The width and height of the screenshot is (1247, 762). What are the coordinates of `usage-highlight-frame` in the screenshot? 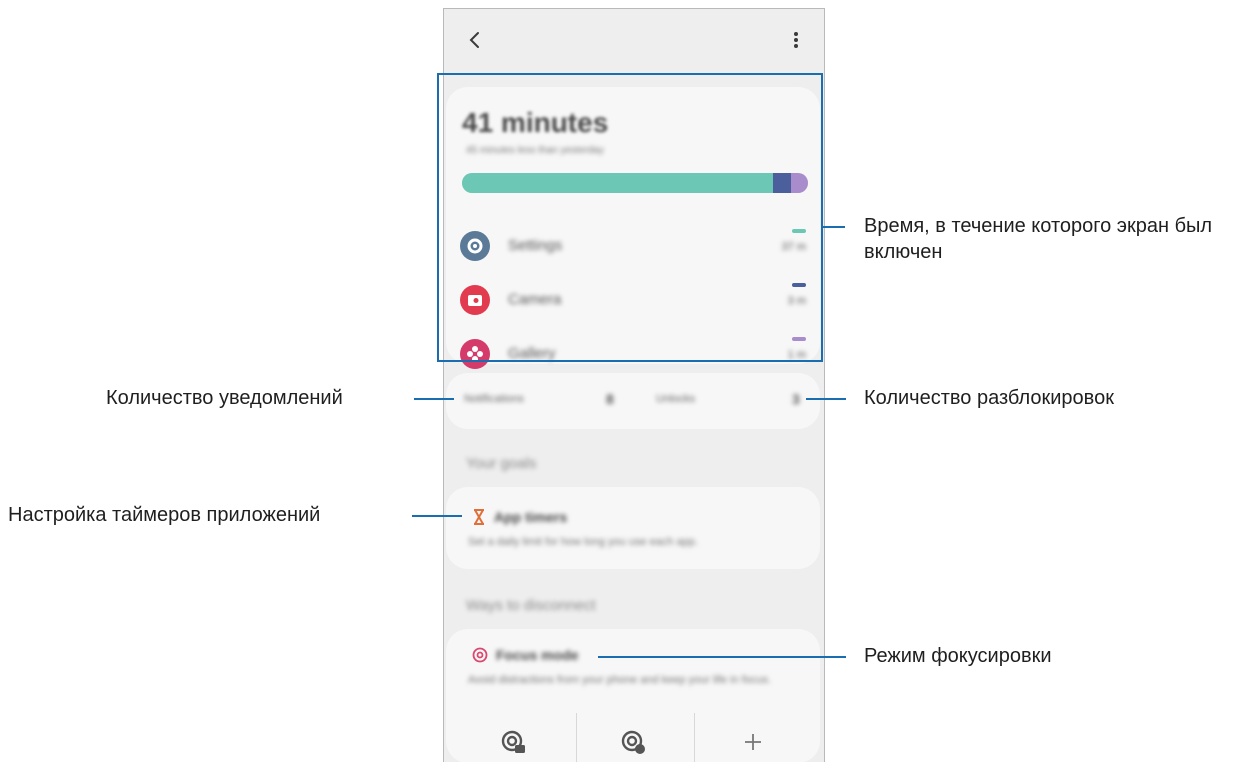 It's located at (630, 217).